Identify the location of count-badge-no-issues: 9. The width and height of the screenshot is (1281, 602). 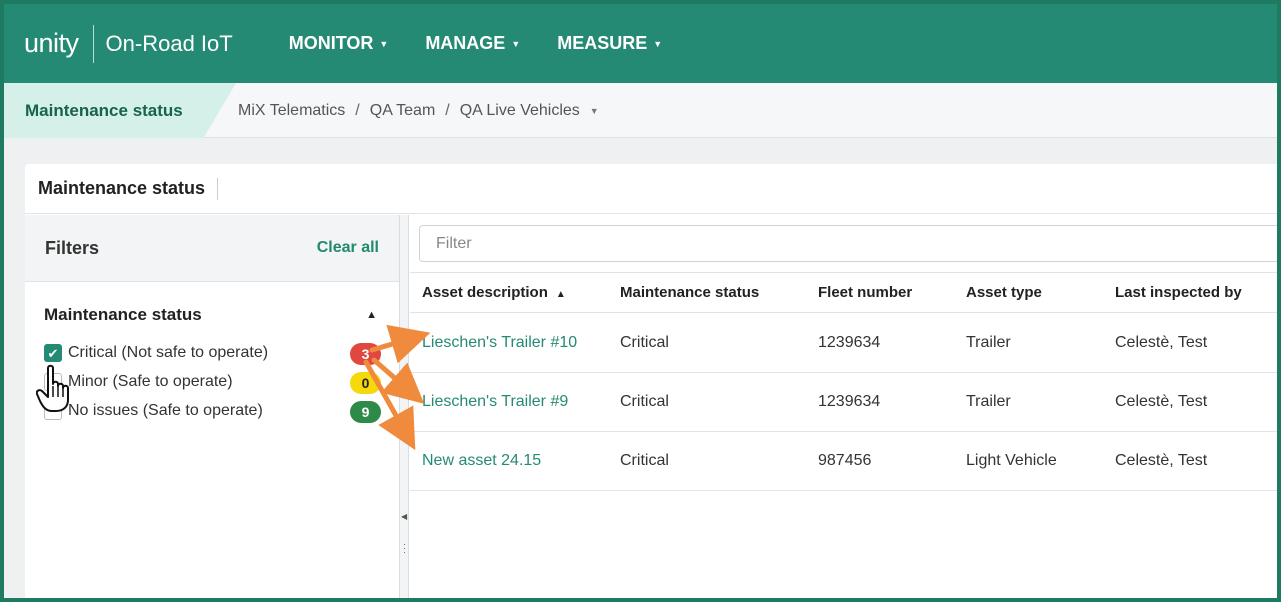
(365, 412).